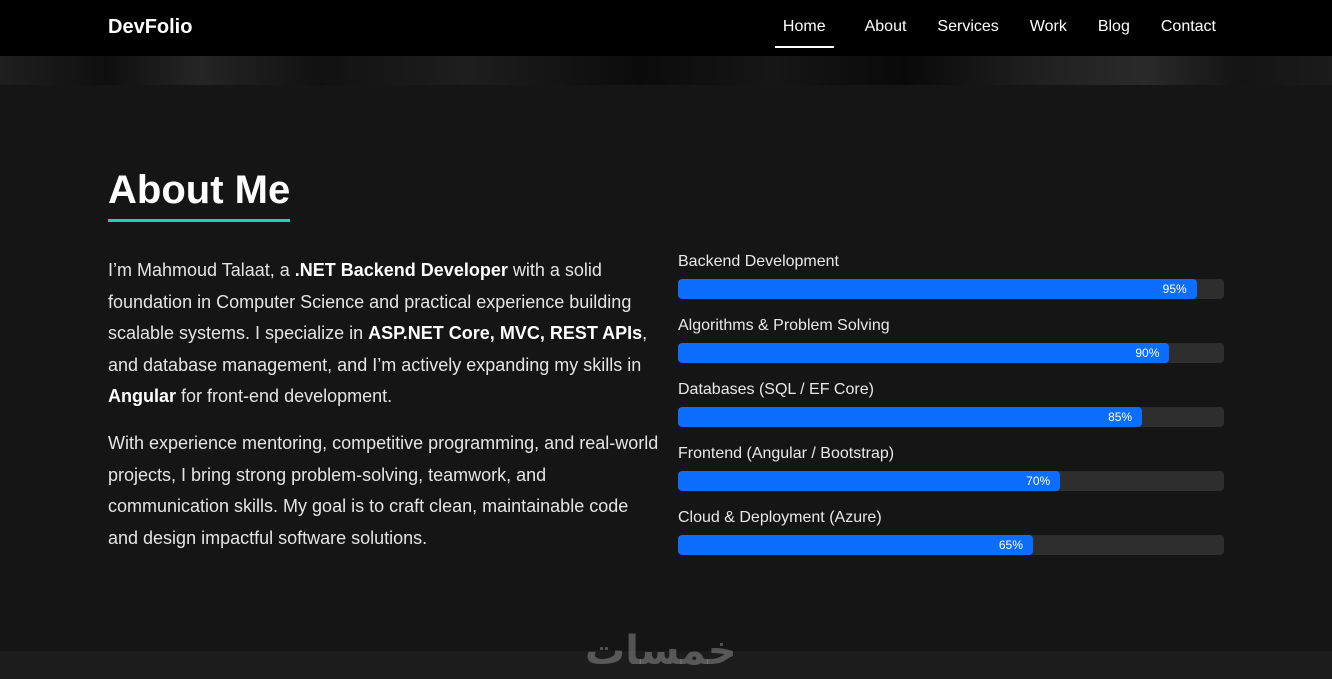 This screenshot has height=679, width=1332. I want to click on brand-logo: DevFolio, so click(150, 27).